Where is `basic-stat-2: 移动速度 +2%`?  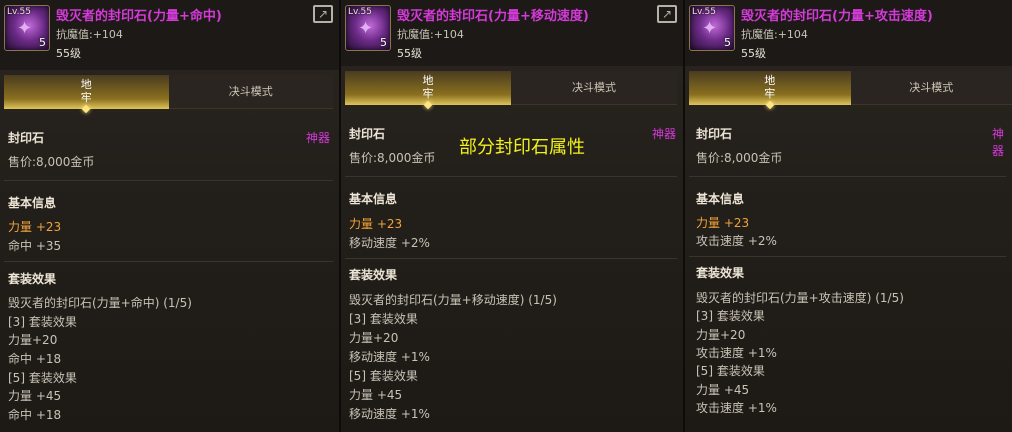 basic-stat-2: 移动速度 +2% is located at coordinates (389, 243).